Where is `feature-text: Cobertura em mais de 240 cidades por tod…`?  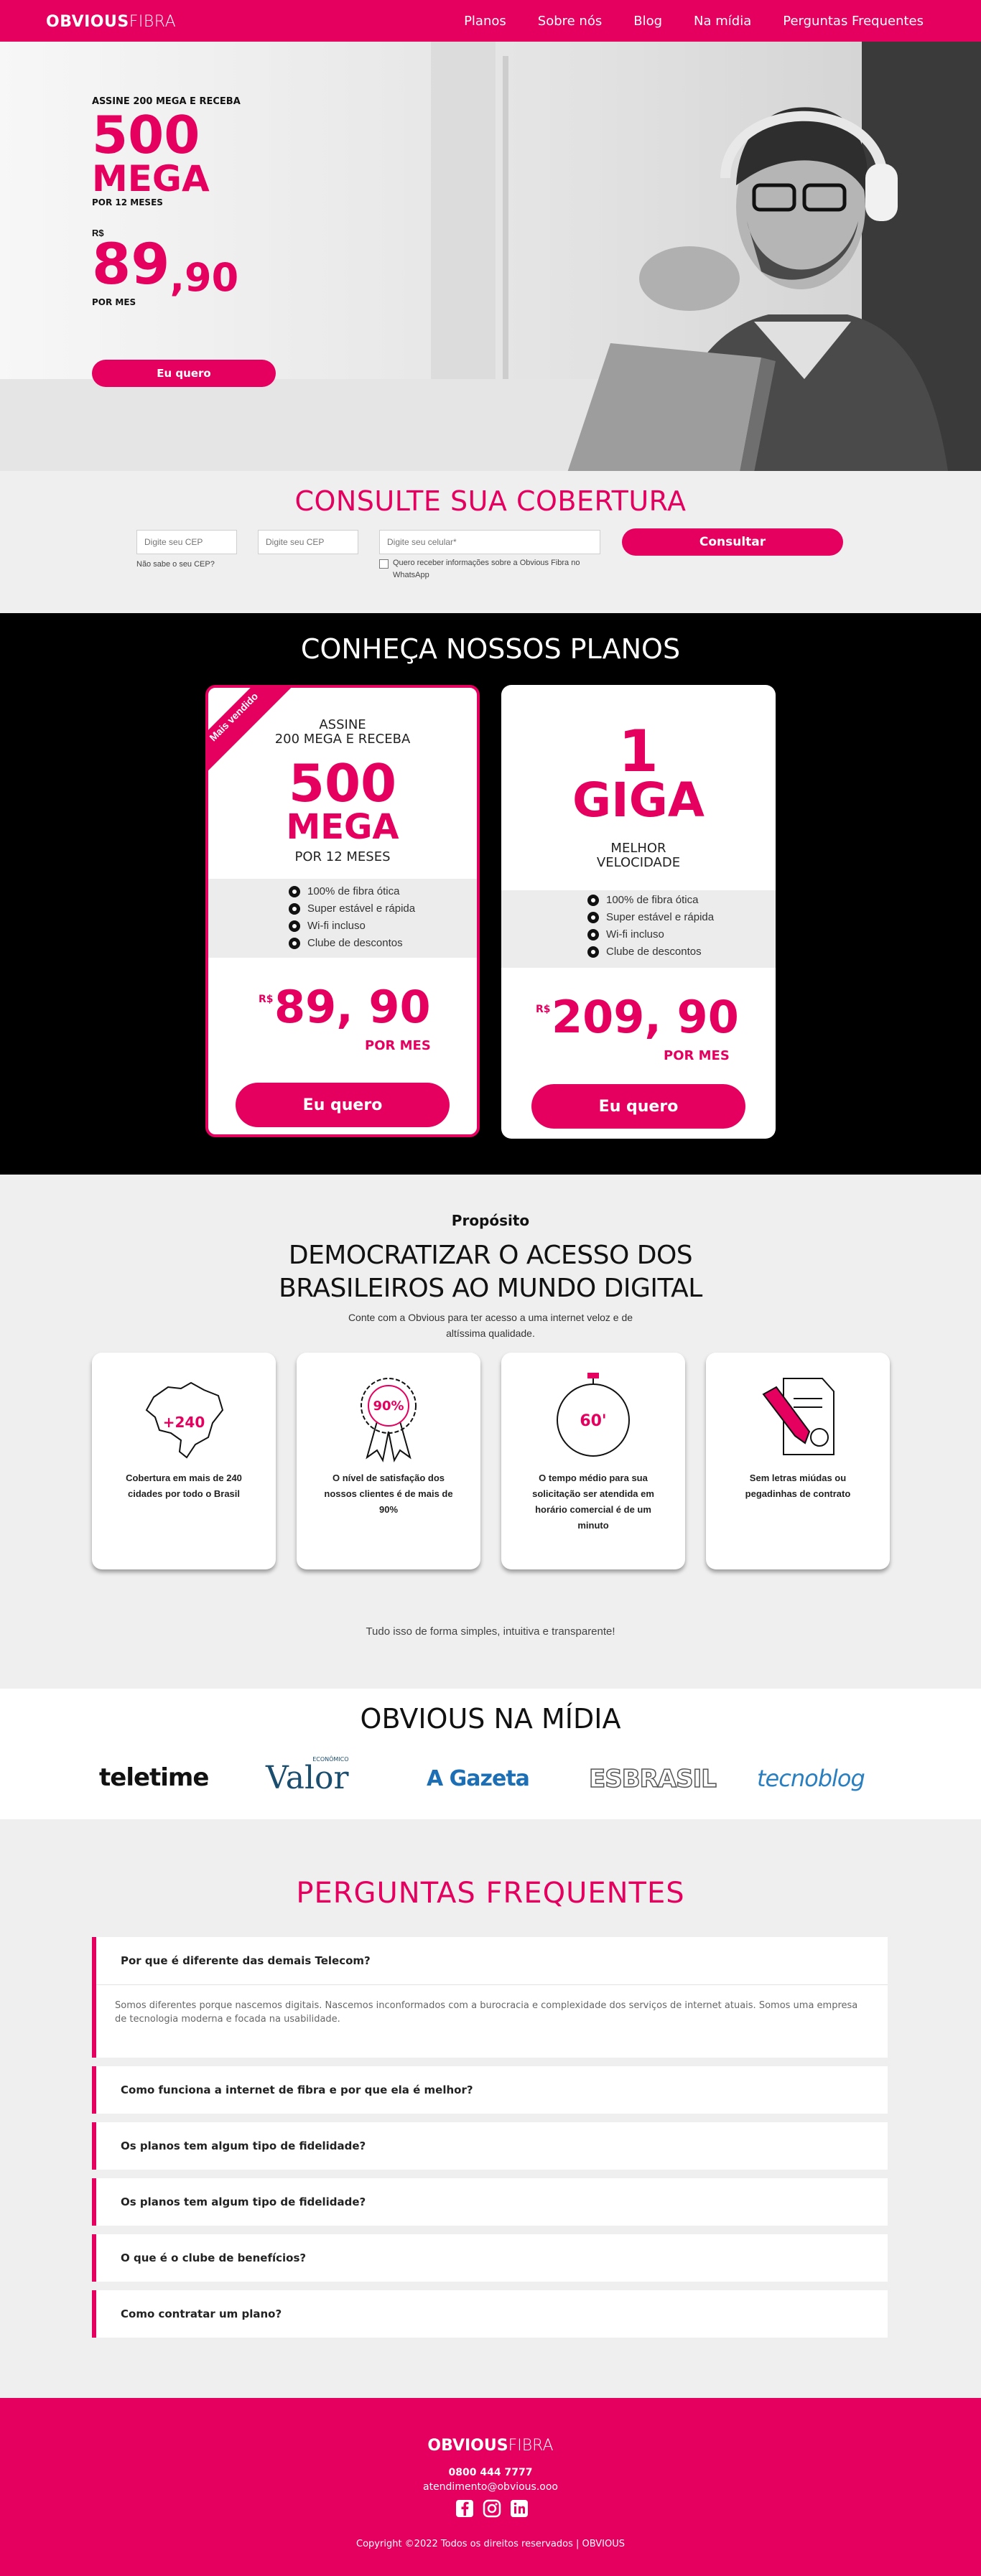 feature-text: Cobertura em mais de 240 cidades por tod… is located at coordinates (184, 1486).